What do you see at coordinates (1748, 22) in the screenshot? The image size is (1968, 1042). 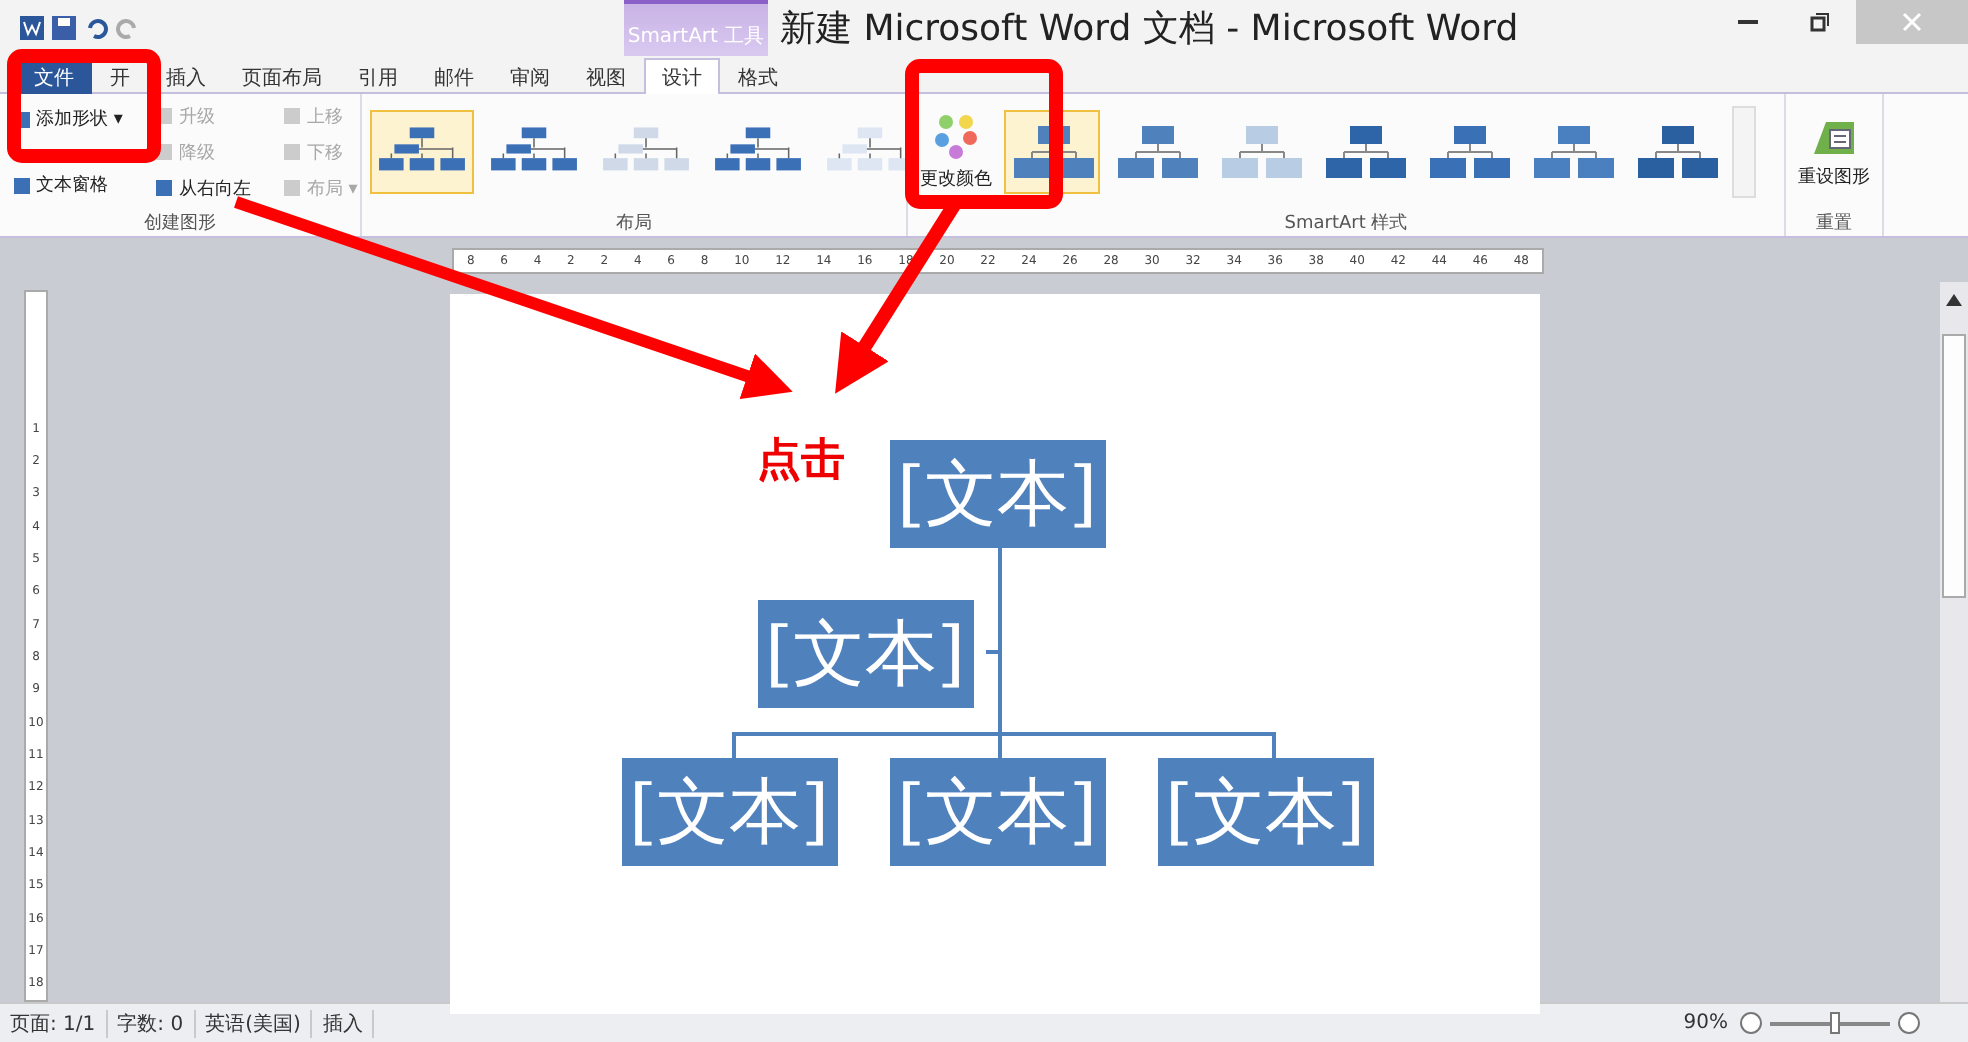 I see `minimize-icon` at bounding box center [1748, 22].